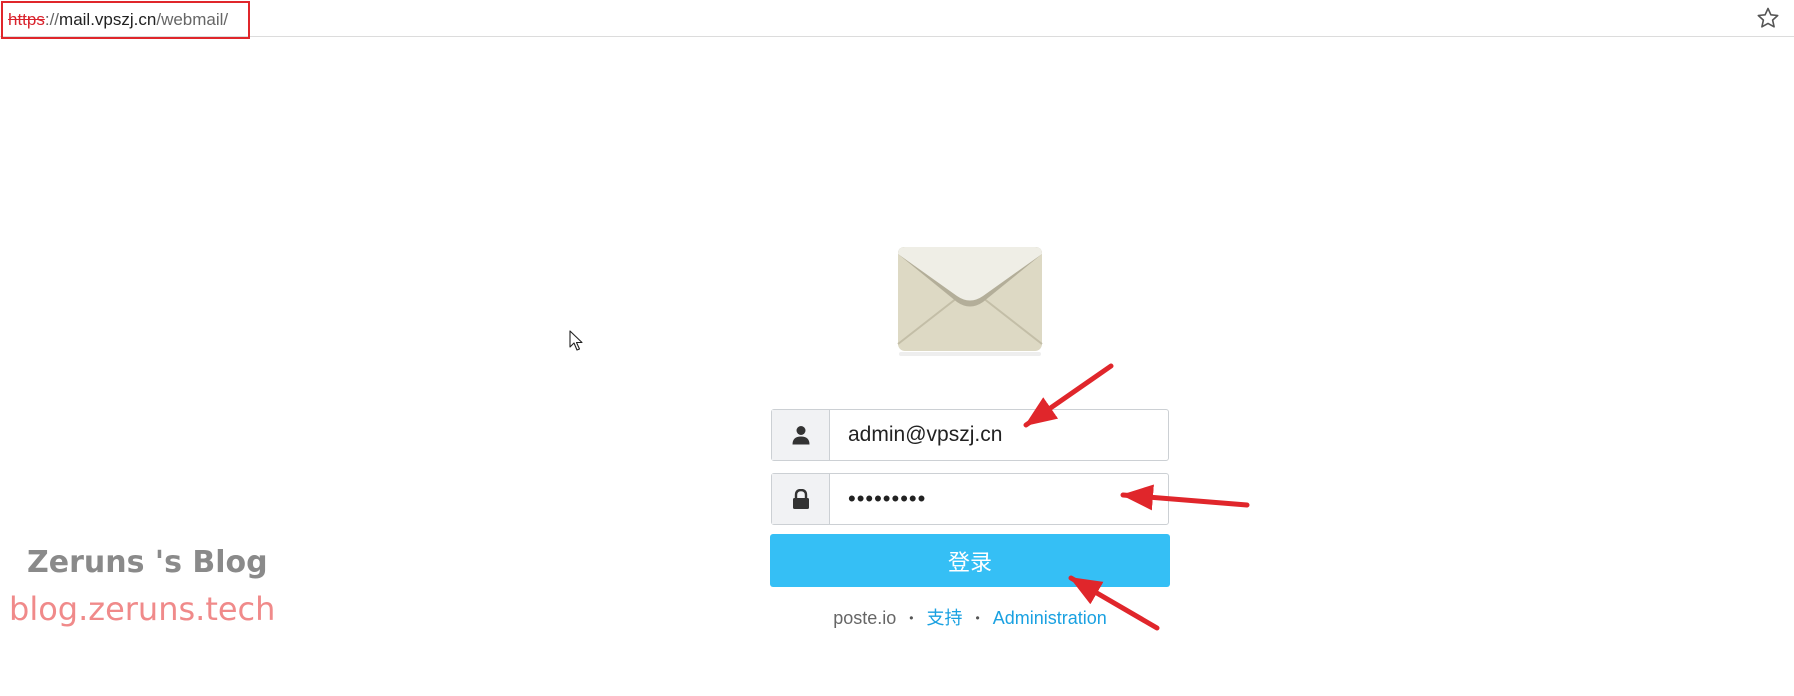  Describe the element at coordinates (999, 435) in the screenshot. I see `username-input` at that location.